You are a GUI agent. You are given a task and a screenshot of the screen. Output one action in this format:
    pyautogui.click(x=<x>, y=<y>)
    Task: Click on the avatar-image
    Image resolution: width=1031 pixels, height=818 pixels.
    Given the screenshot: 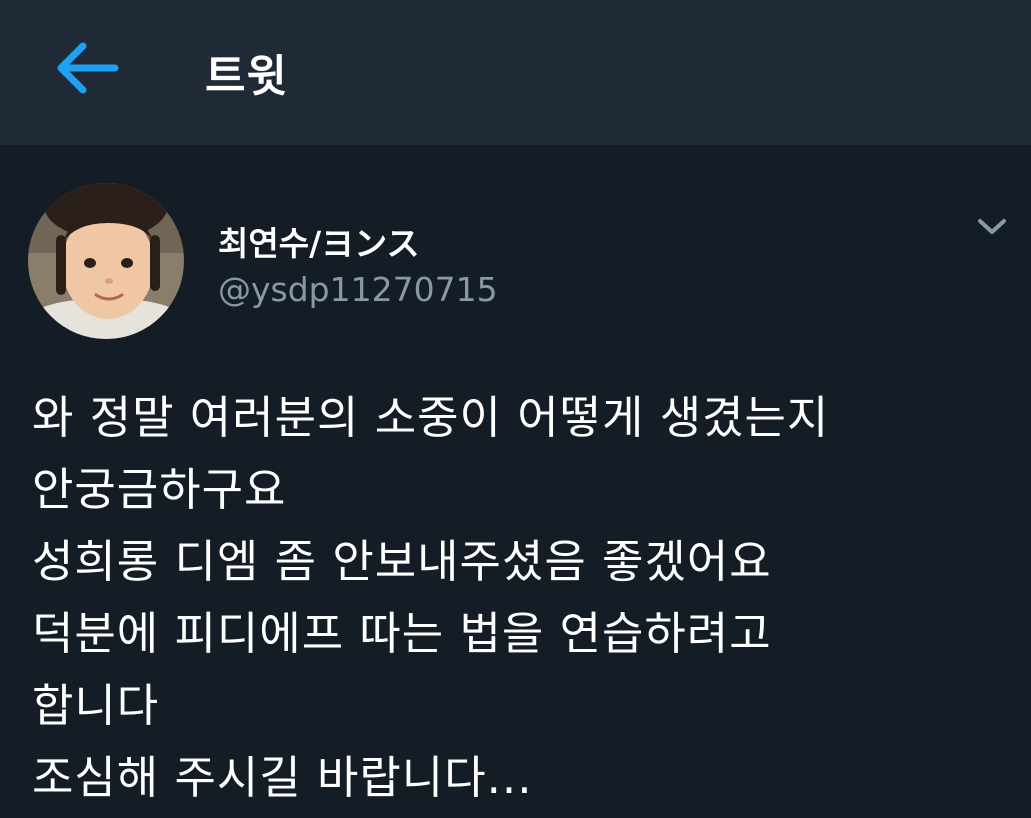 What is the action you would take?
    pyautogui.click(x=106, y=261)
    